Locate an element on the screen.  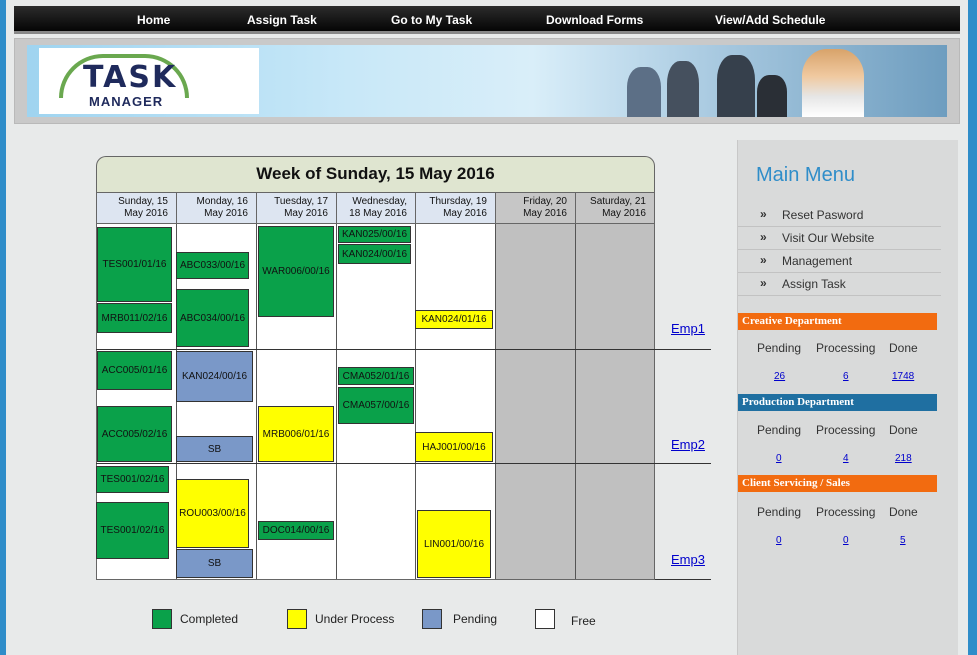
day-header: Saturday, 21 May 2016 is located at coordinates (615, 208).